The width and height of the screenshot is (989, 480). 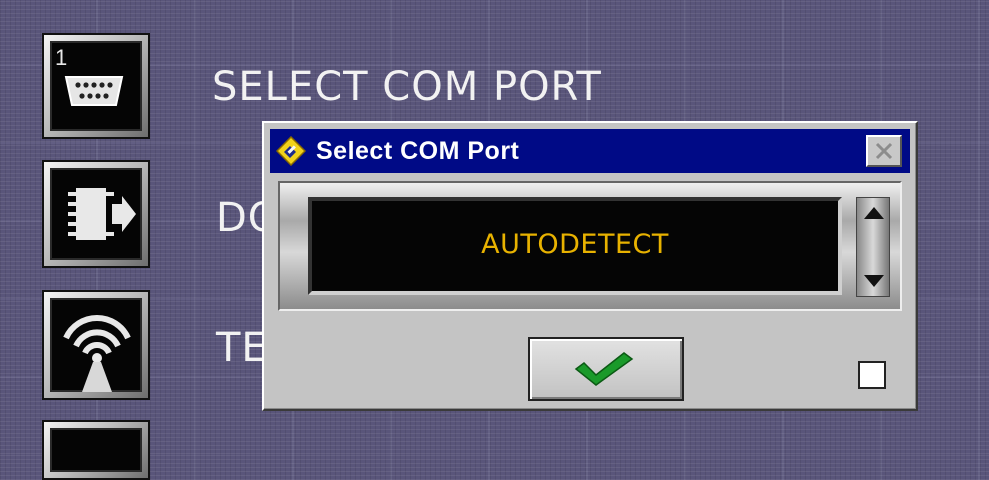 I want to click on antenna-signal-button-face, so click(x=96, y=345).